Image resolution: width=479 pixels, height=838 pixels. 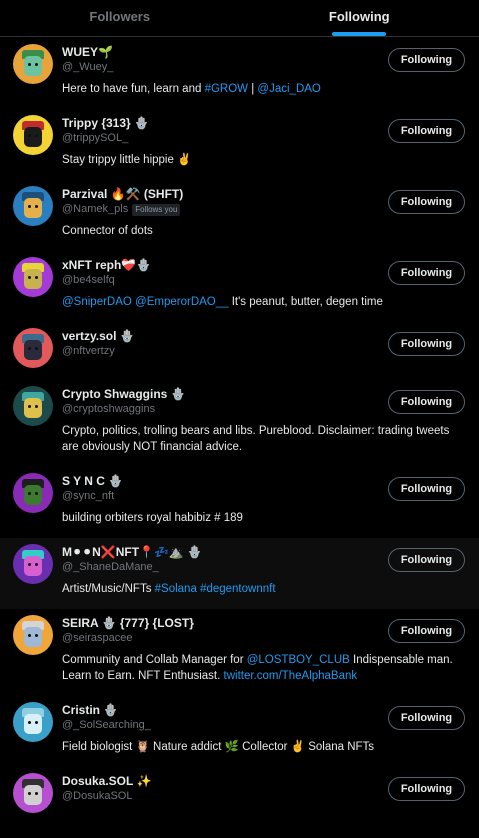 What do you see at coordinates (106, 725) in the screenshot?
I see `user-handle: @_SolSearching_` at bounding box center [106, 725].